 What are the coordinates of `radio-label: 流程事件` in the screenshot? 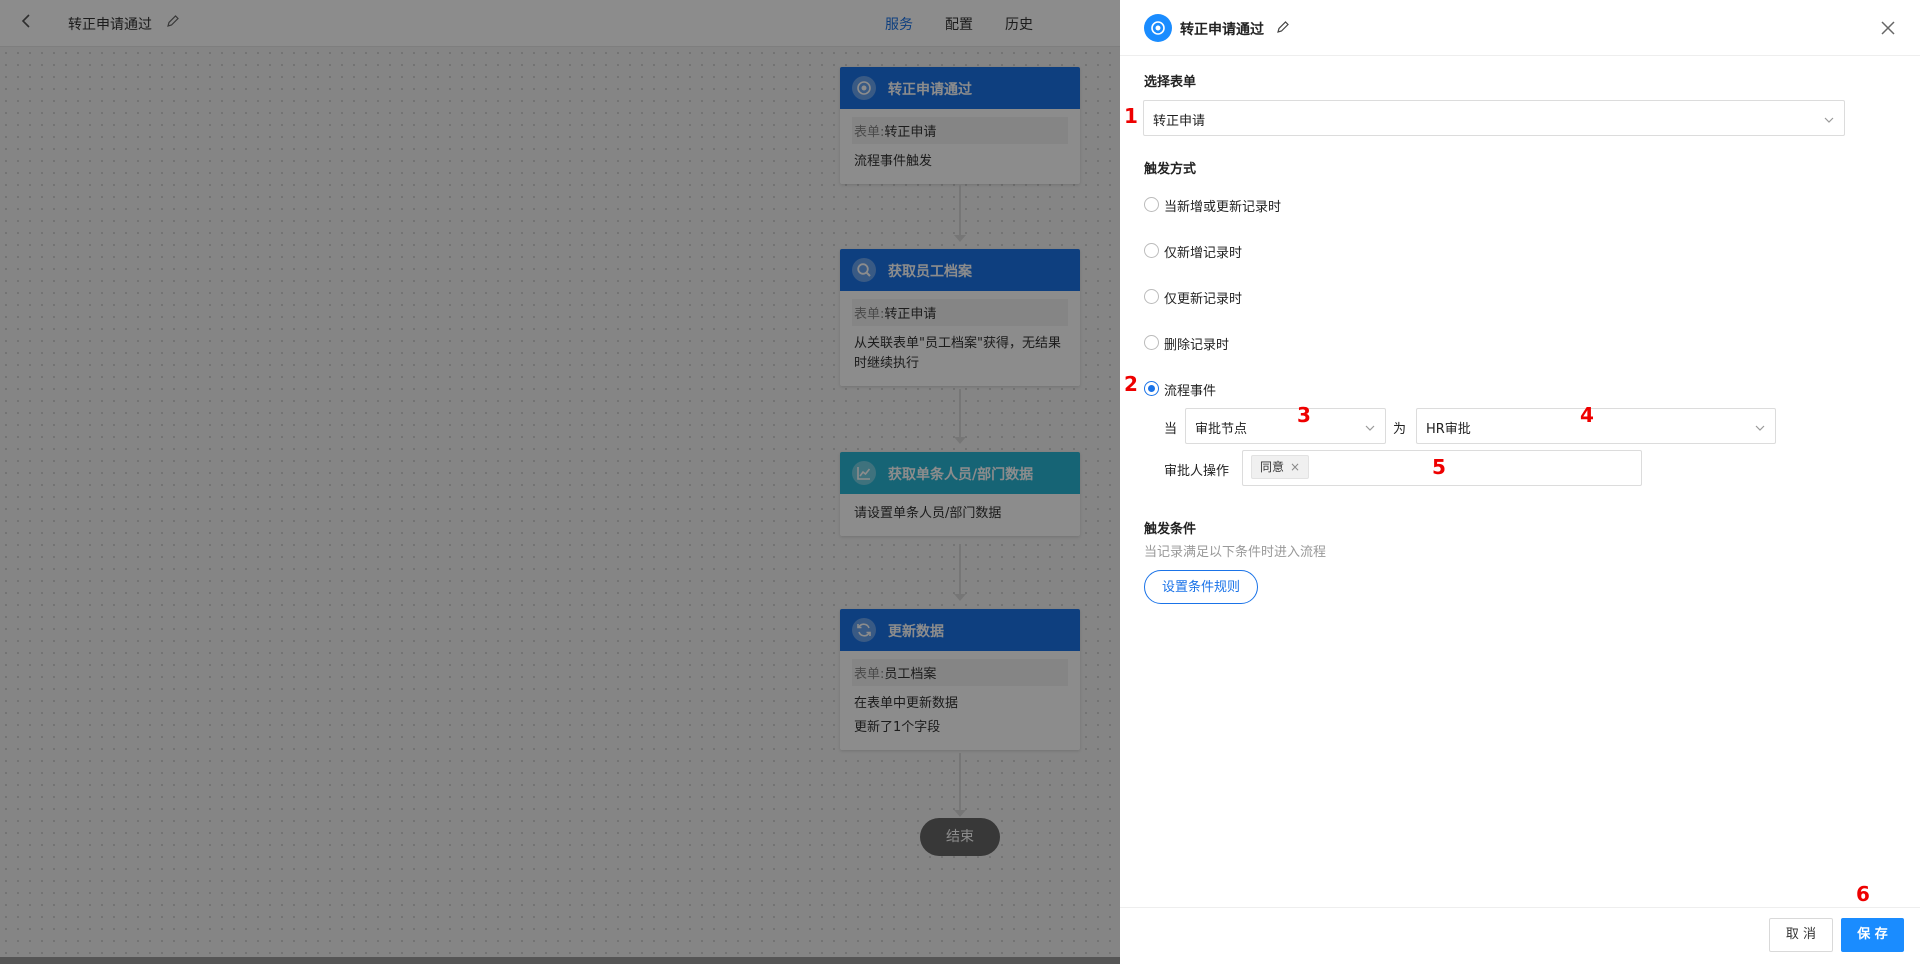 It's located at (1190, 391).